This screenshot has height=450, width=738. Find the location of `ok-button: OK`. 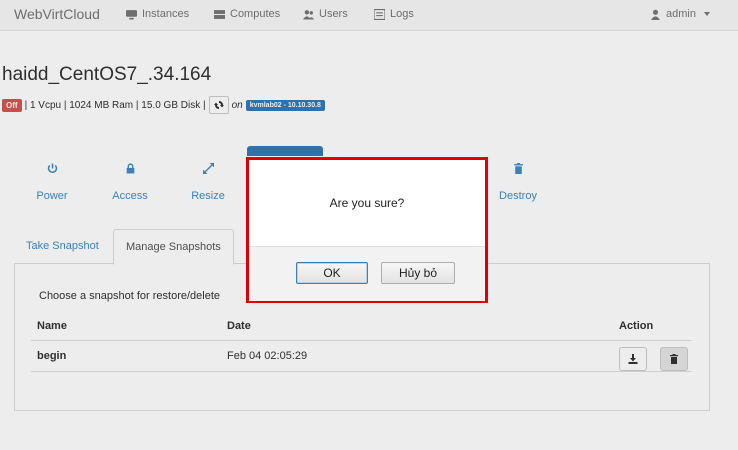

ok-button: OK is located at coordinates (332, 273).